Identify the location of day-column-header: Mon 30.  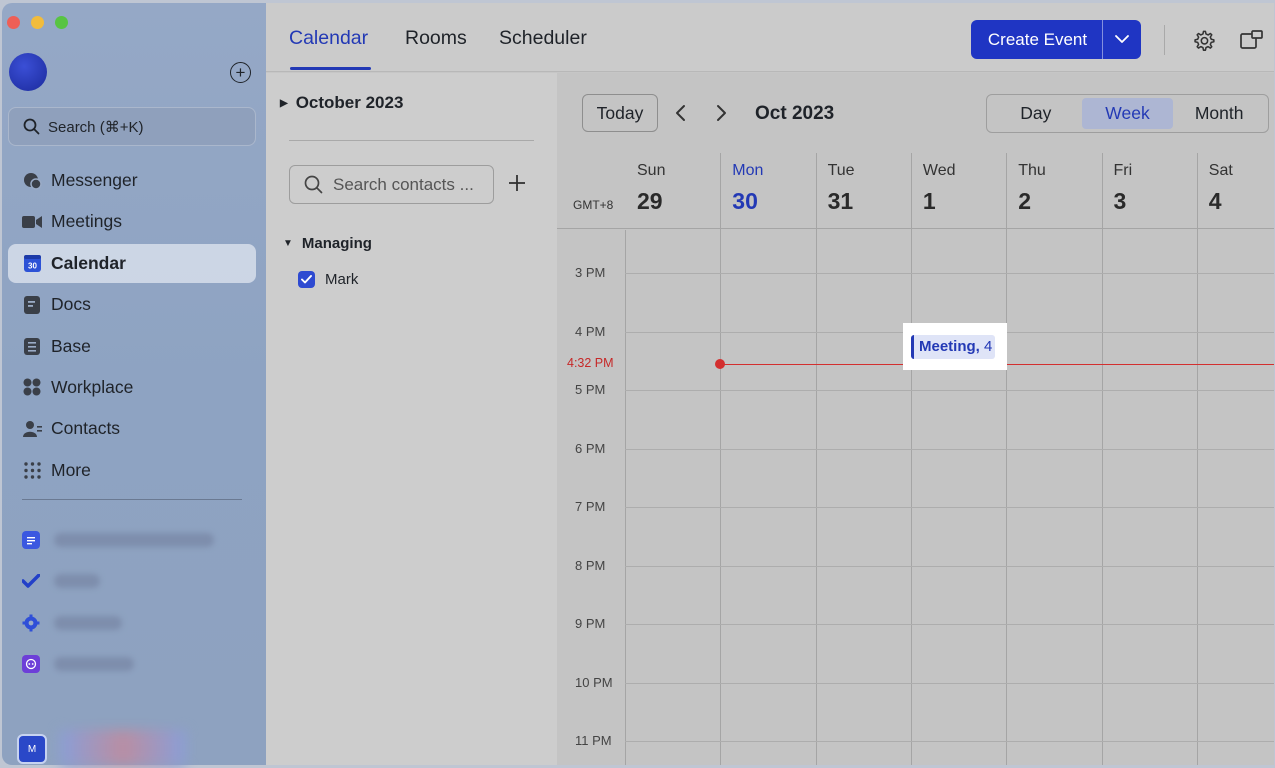
(767, 191).